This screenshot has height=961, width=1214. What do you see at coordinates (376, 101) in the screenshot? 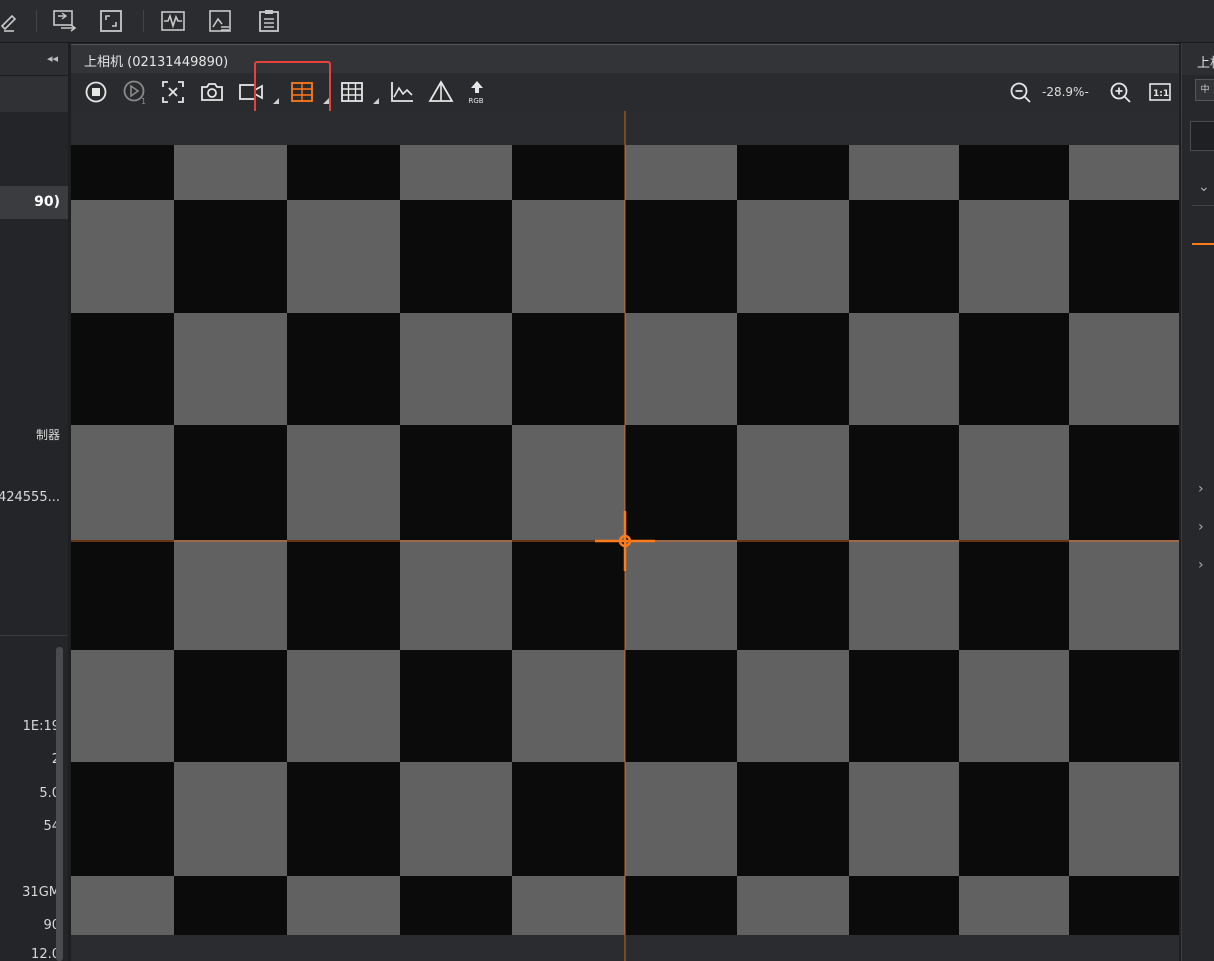
I see `grid-options-dropdown` at bounding box center [376, 101].